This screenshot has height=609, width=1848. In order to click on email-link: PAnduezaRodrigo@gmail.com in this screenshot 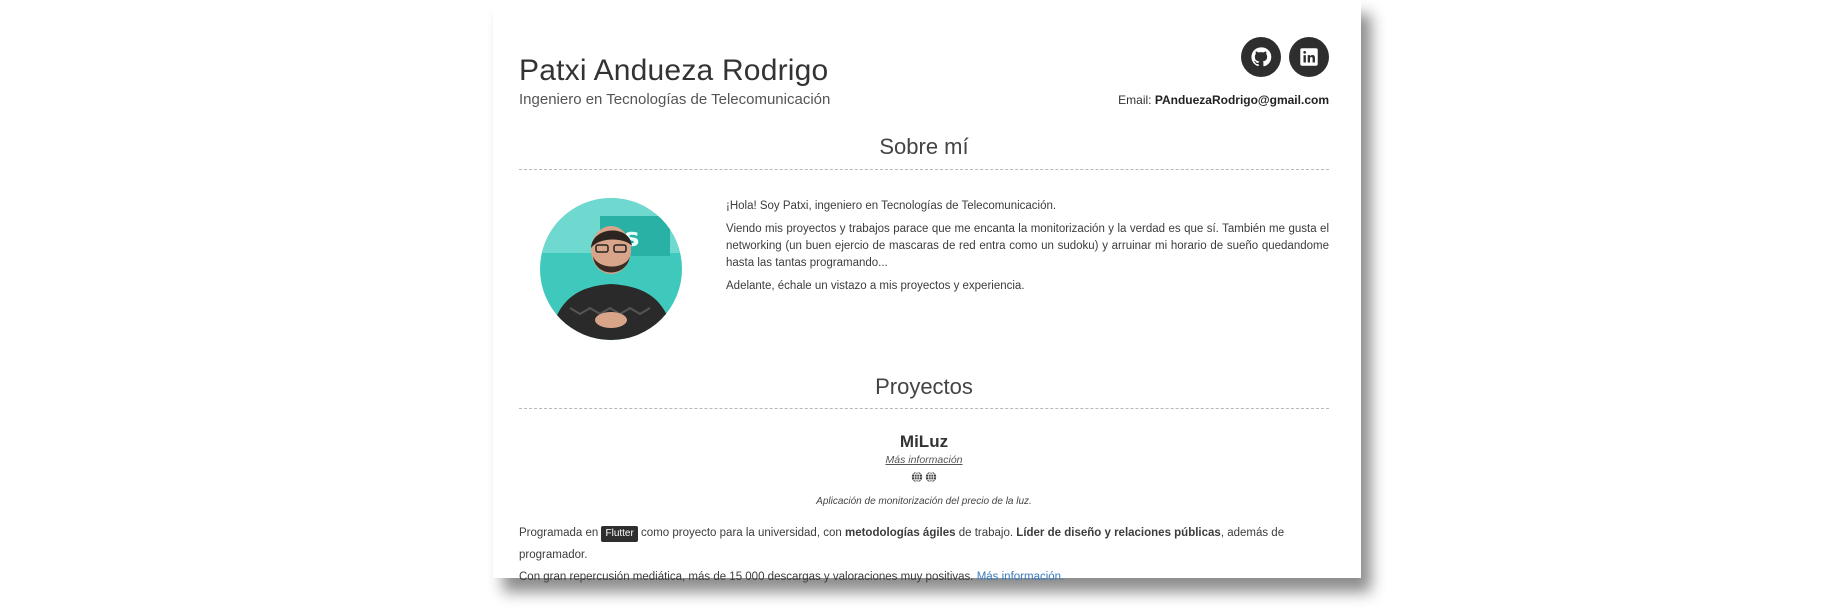, I will do `click(1242, 100)`.